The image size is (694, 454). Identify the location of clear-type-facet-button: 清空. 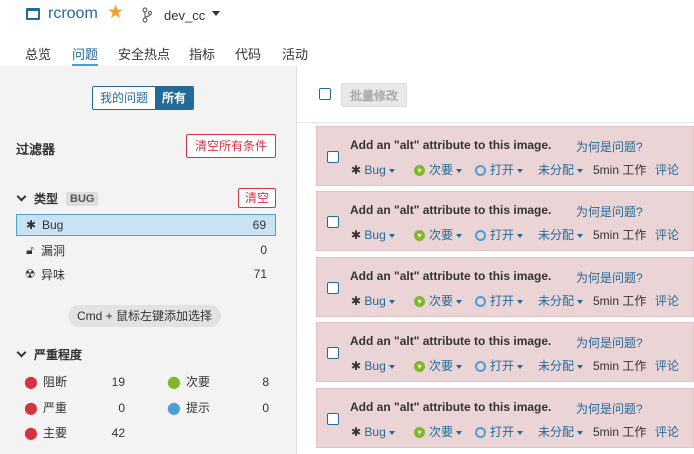
(257, 198).